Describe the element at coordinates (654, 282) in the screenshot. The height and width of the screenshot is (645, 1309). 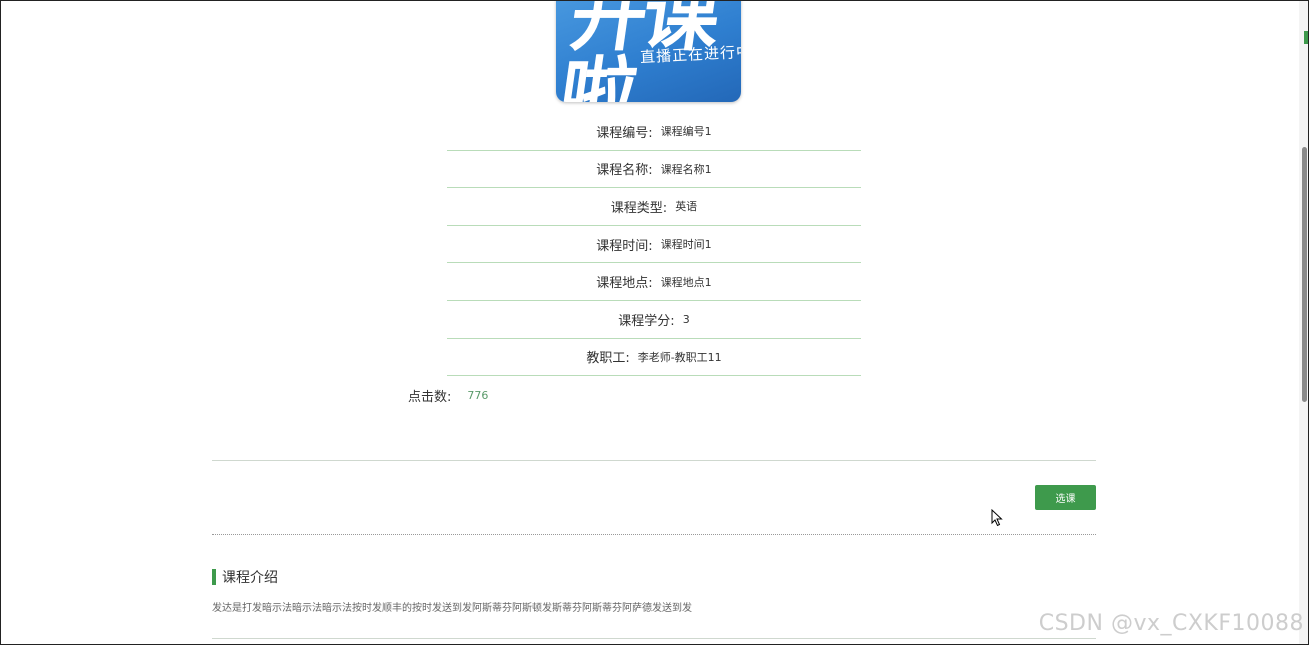
I see `info-row-course-location: 课程地点: 课程地点1` at that location.